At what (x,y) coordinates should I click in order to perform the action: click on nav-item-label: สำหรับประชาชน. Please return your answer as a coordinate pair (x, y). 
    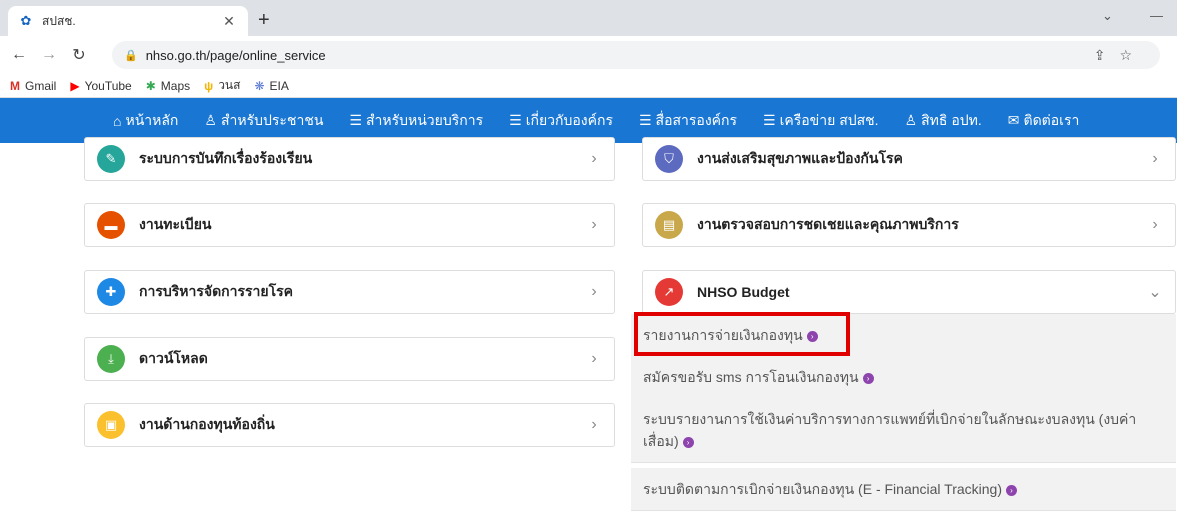
    Looking at the image, I should click on (272, 119).